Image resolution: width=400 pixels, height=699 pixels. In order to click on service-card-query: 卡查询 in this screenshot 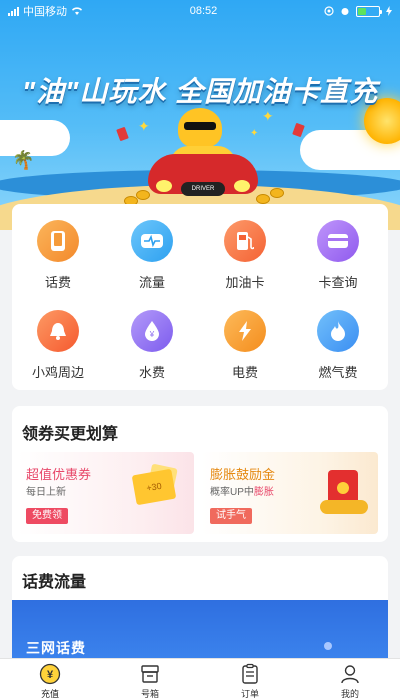, I will do `click(338, 255)`.